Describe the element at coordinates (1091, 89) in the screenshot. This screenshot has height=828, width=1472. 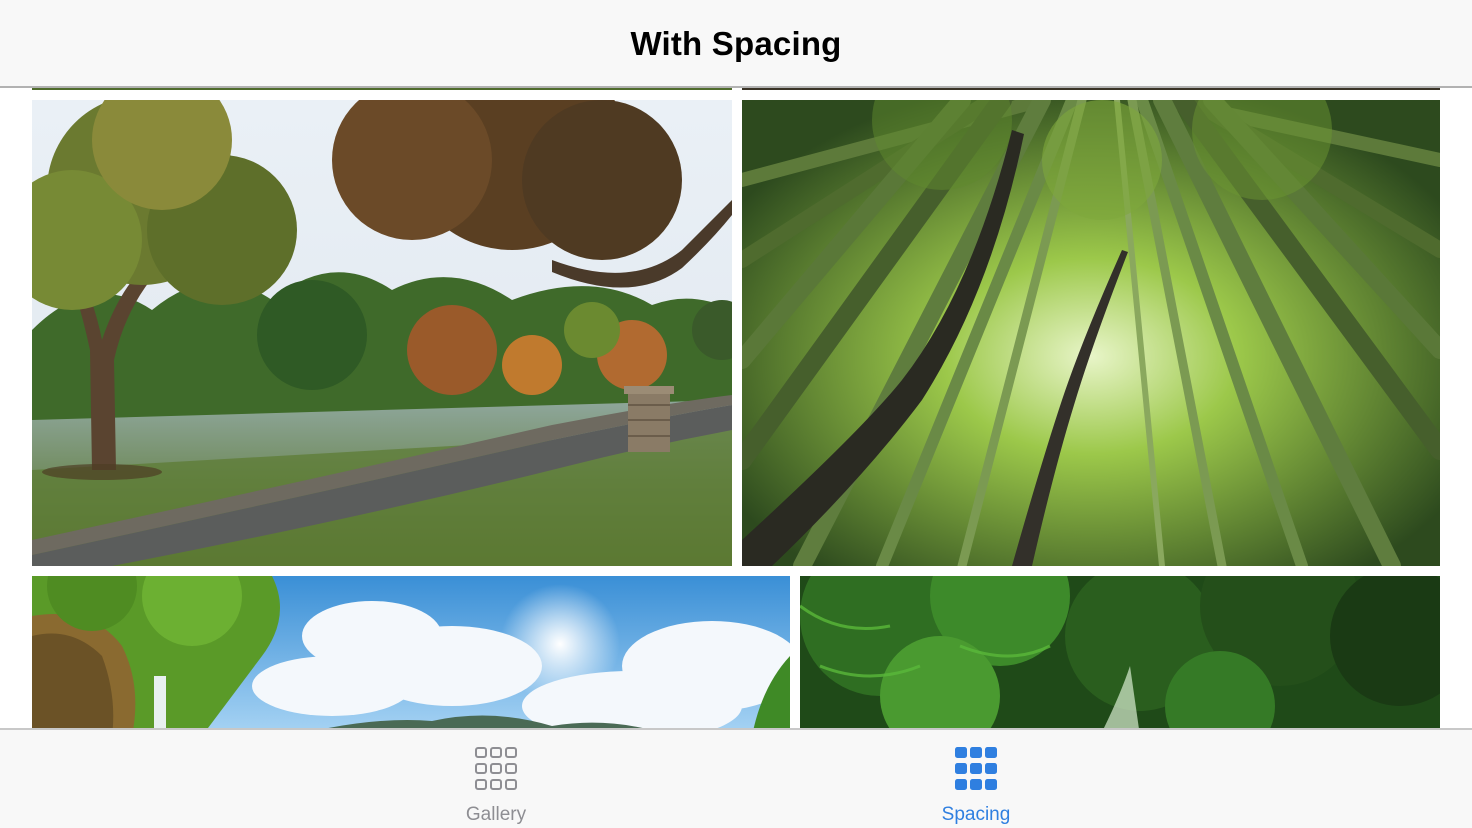
I see `photo-tile-top-right-partial` at that location.